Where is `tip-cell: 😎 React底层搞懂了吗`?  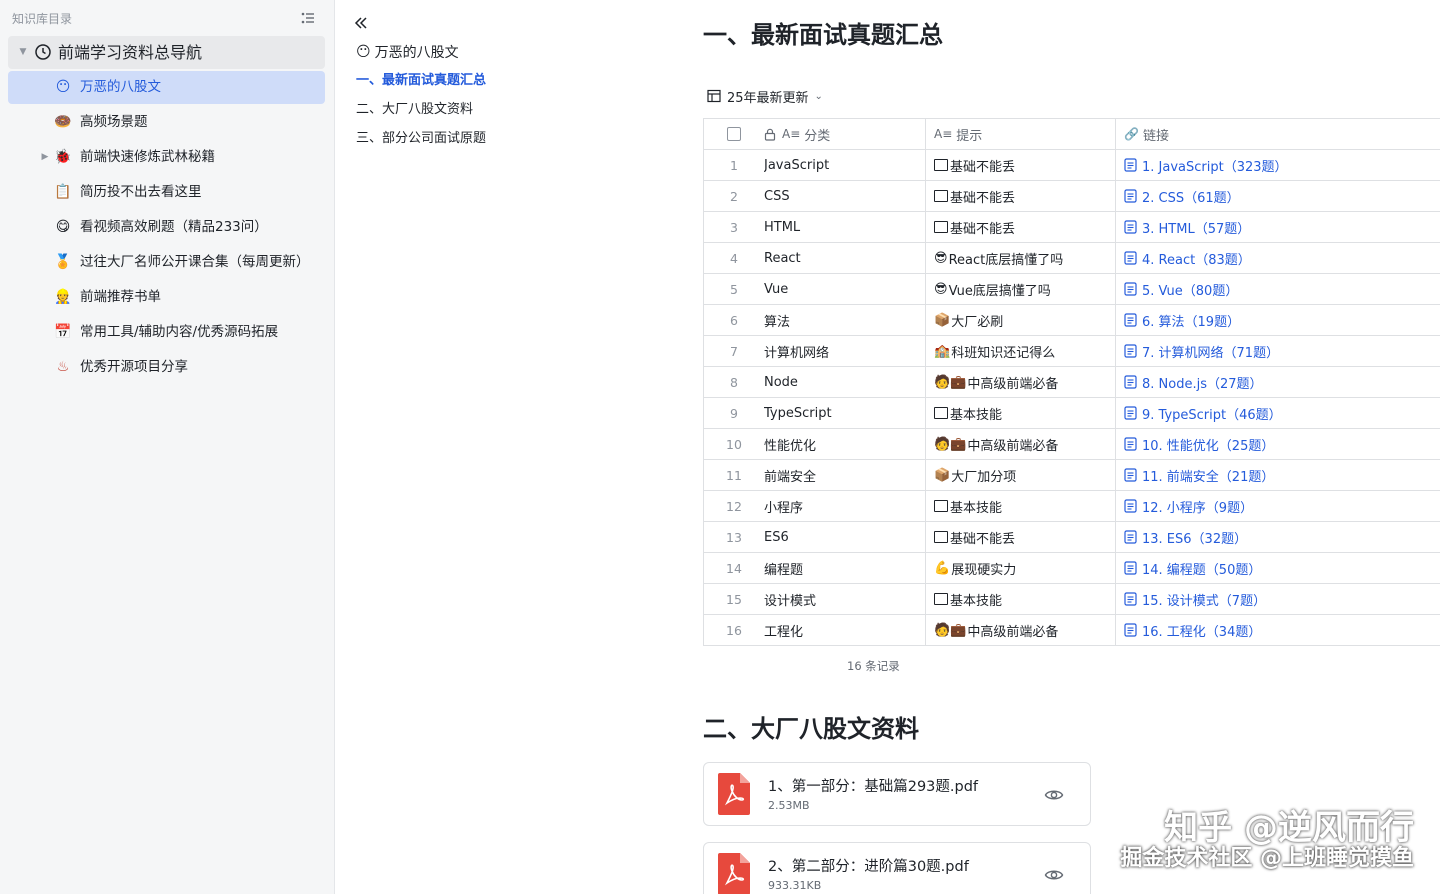 tip-cell: 😎 React底层搞懂了吗 is located at coordinates (1020, 258).